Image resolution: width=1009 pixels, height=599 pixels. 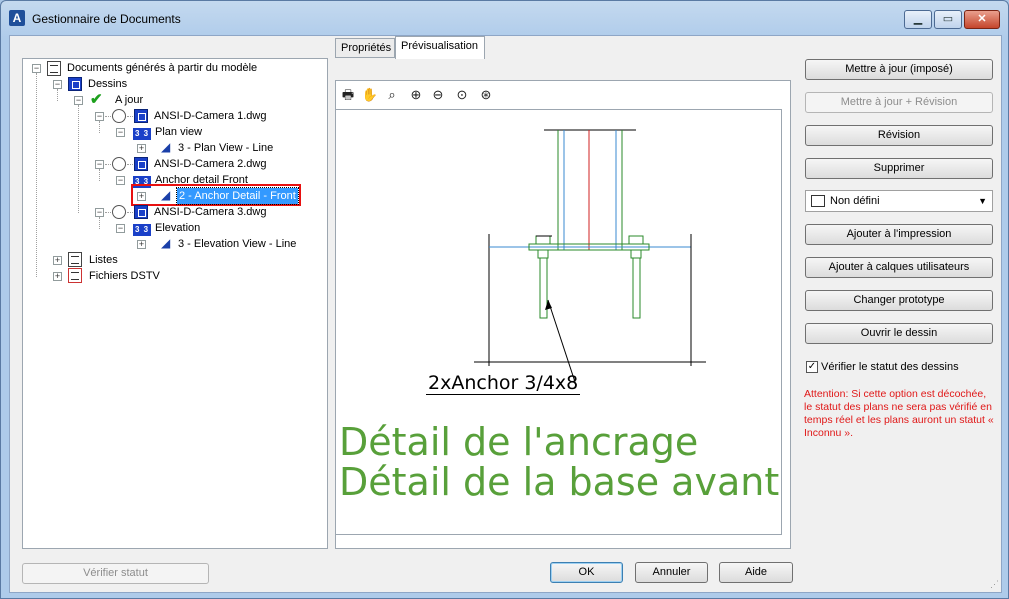 What do you see at coordinates (107, 84) in the screenshot?
I see `tree-node-dessins: Dessins` at bounding box center [107, 84].